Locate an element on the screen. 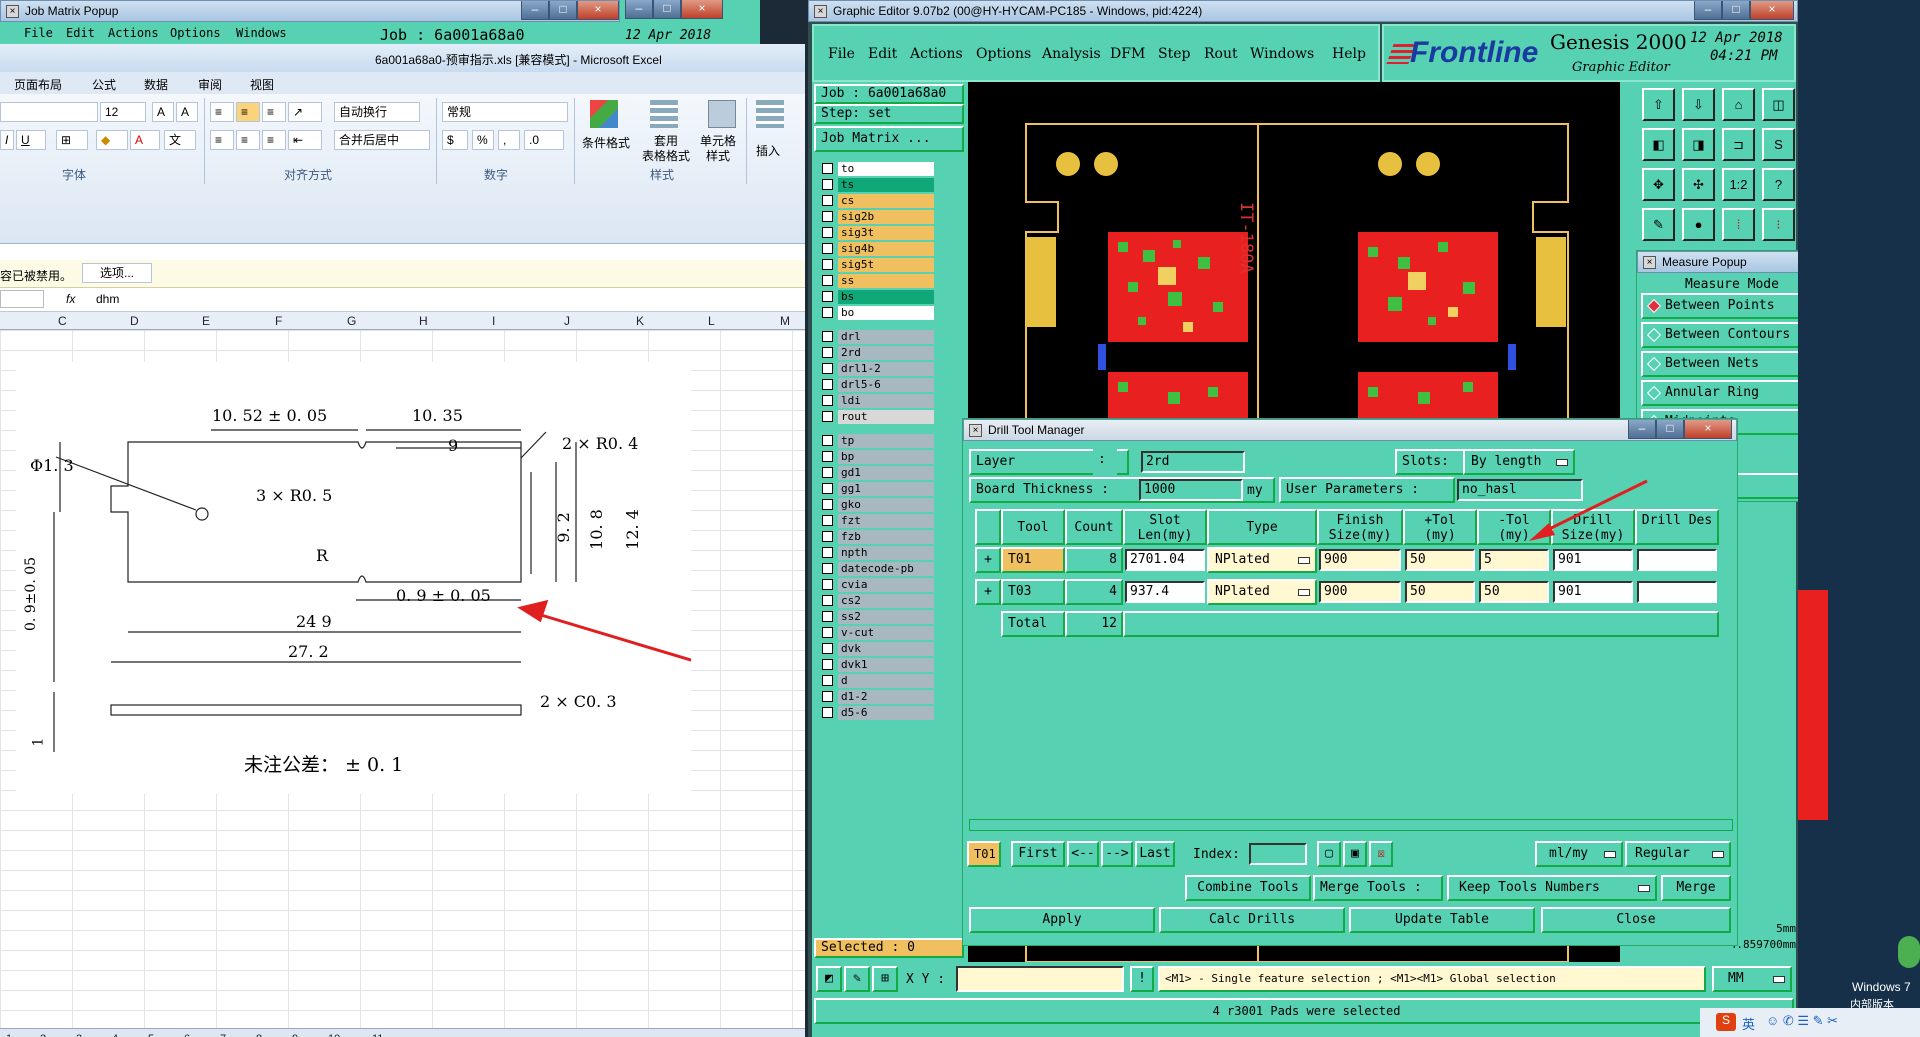 The image size is (1920, 1037). merge-button: Merge is located at coordinates (1696, 888).